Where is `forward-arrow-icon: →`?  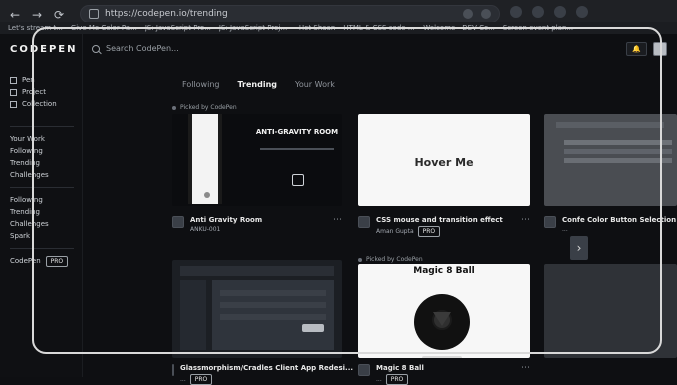 forward-arrow-icon: → is located at coordinates (37, 15).